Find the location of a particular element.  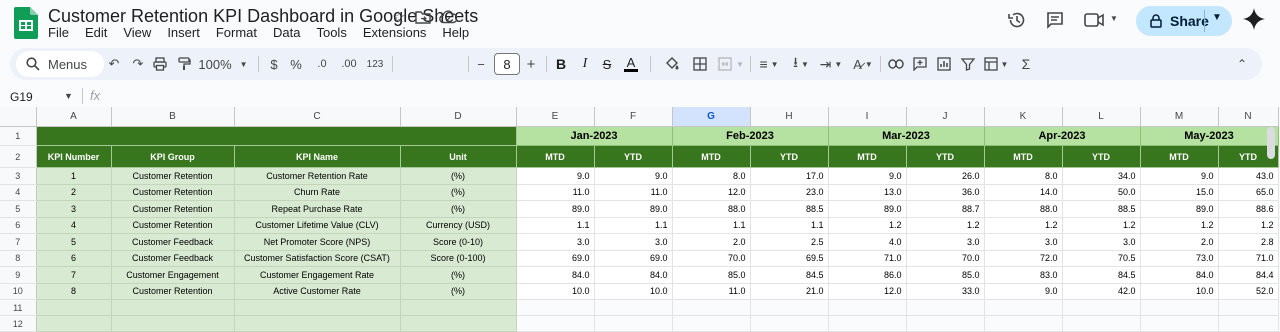

menu-file: File is located at coordinates (58, 33).